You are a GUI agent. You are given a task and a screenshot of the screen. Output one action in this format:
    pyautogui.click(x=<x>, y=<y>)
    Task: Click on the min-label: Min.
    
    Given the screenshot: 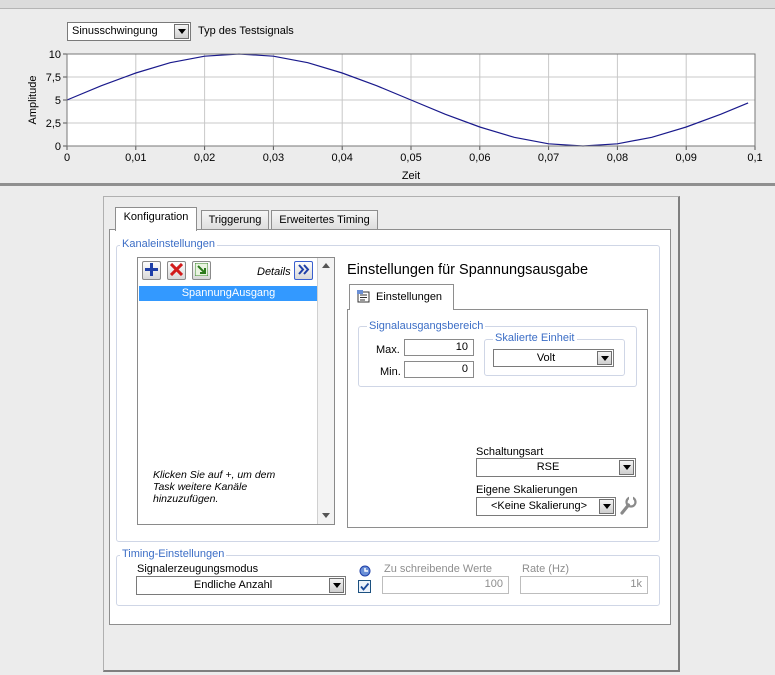 What is the action you would take?
    pyautogui.click(x=390, y=372)
    